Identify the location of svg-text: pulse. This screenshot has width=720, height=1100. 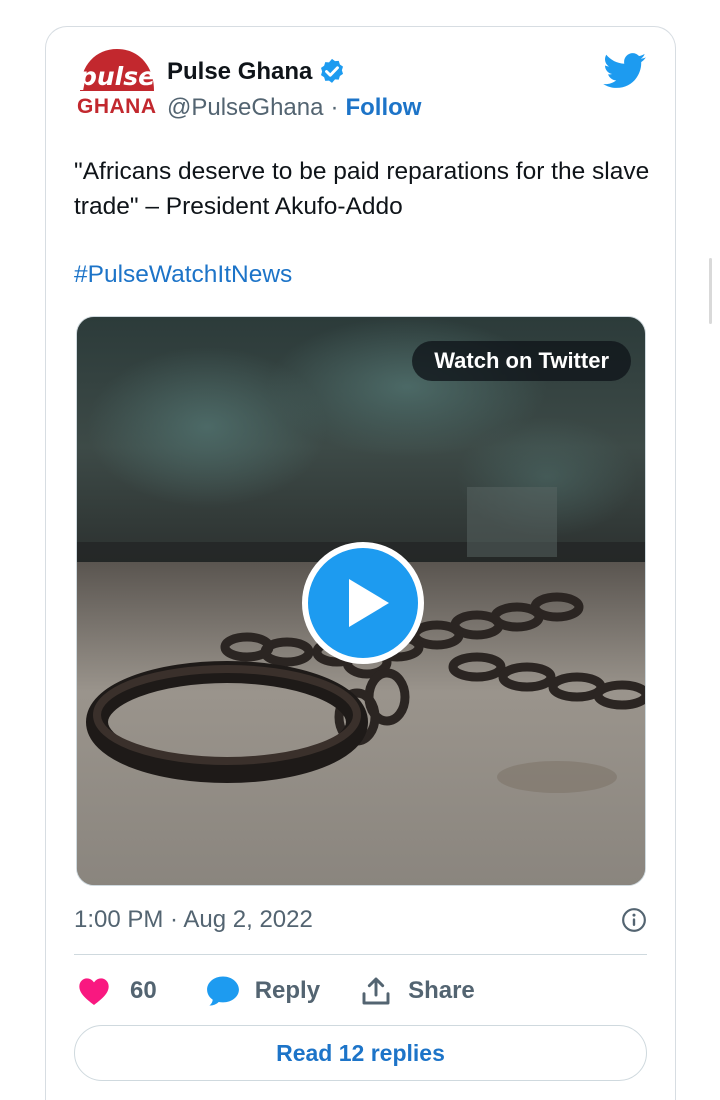
(116, 76).